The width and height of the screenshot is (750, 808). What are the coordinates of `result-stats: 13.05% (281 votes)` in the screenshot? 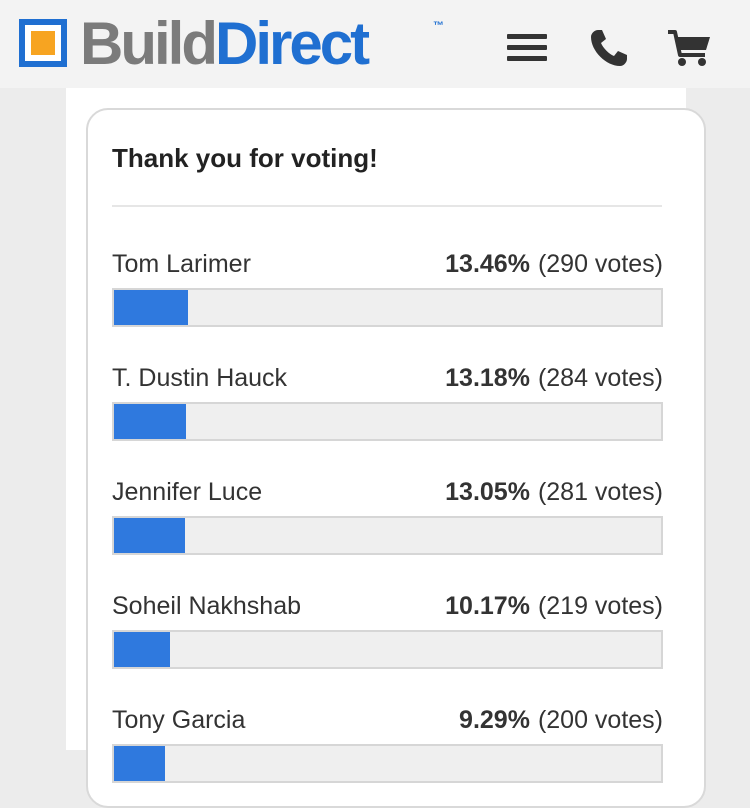 It's located at (554, 492).